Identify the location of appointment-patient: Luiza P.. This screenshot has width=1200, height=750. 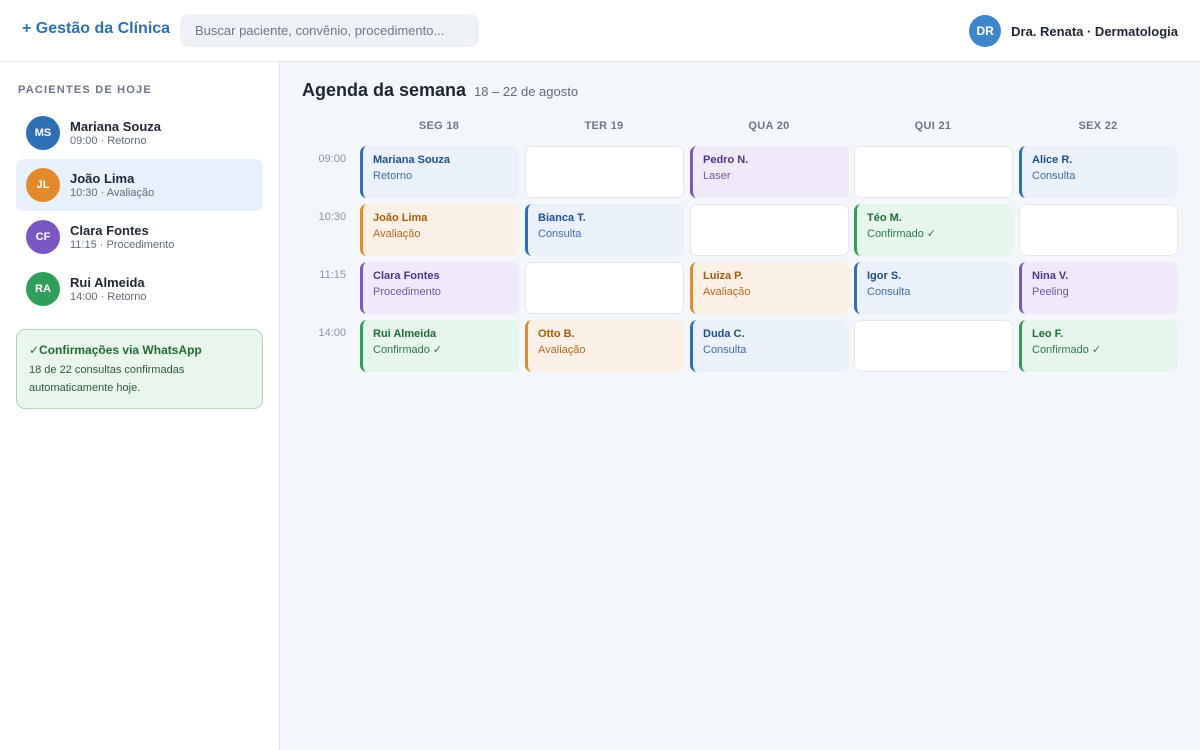
(723, 276).